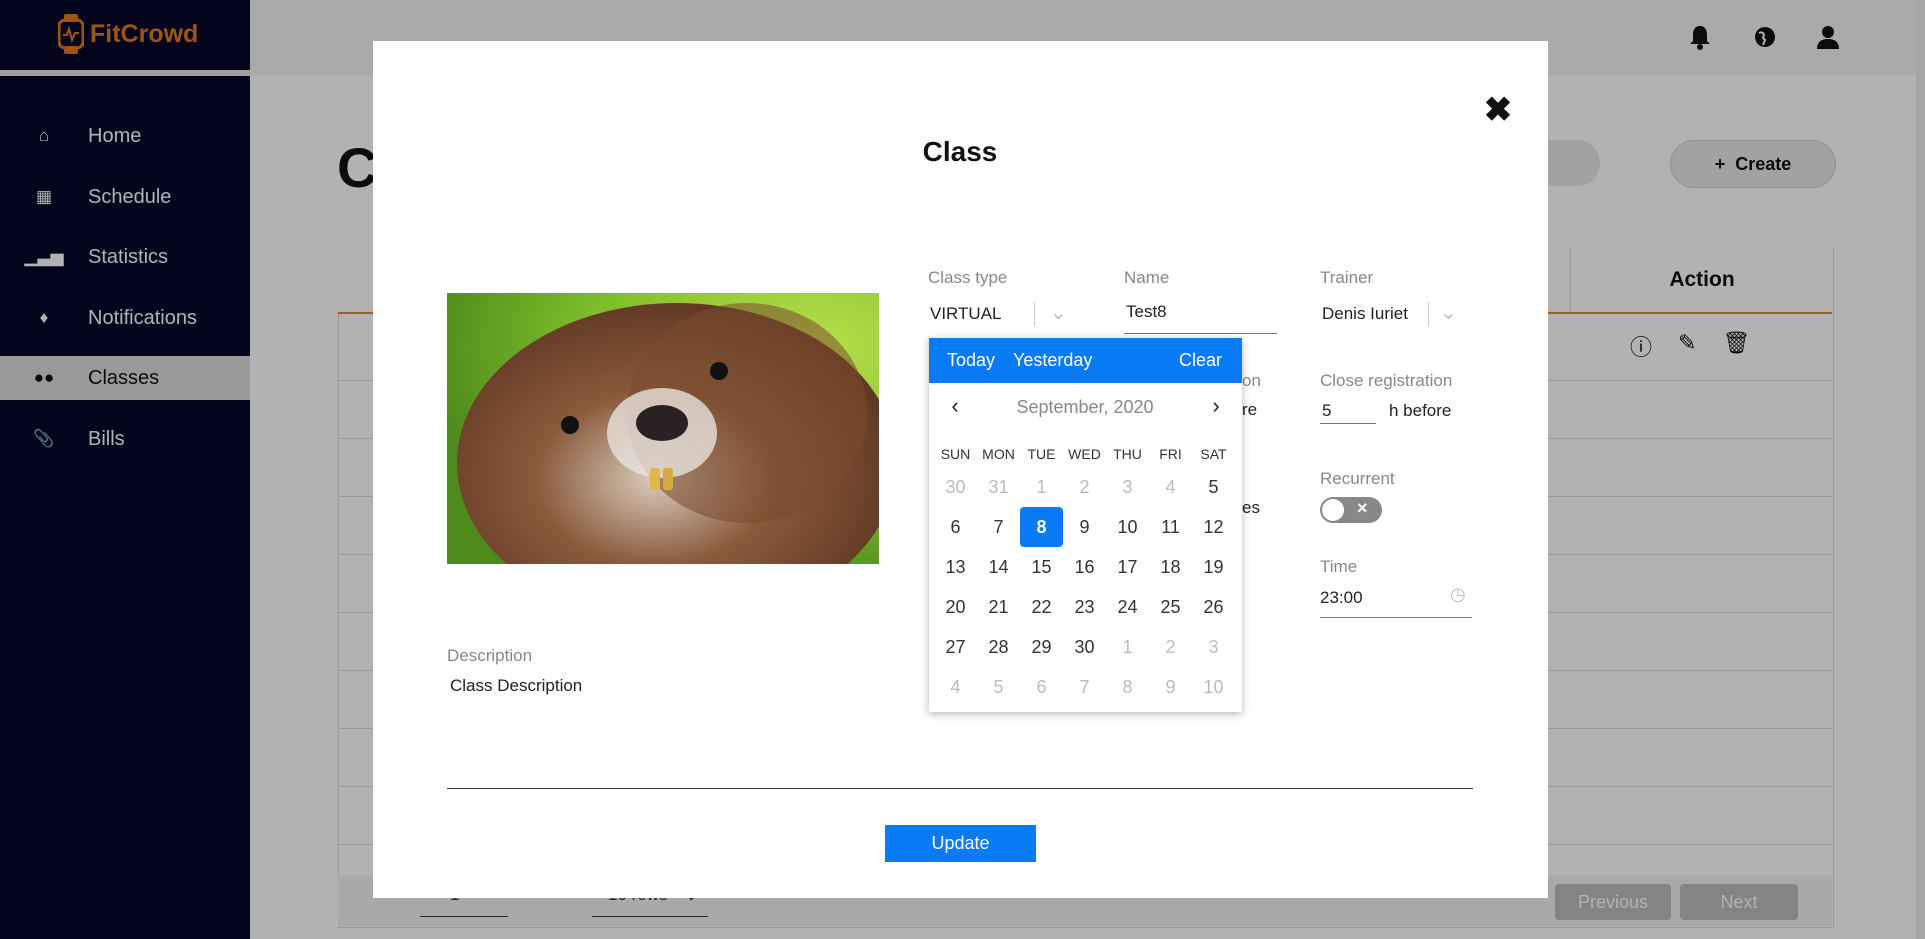 This screenshot has height=939, width=1925. I want to click on calendar-day: 19, so click(1213, 567).